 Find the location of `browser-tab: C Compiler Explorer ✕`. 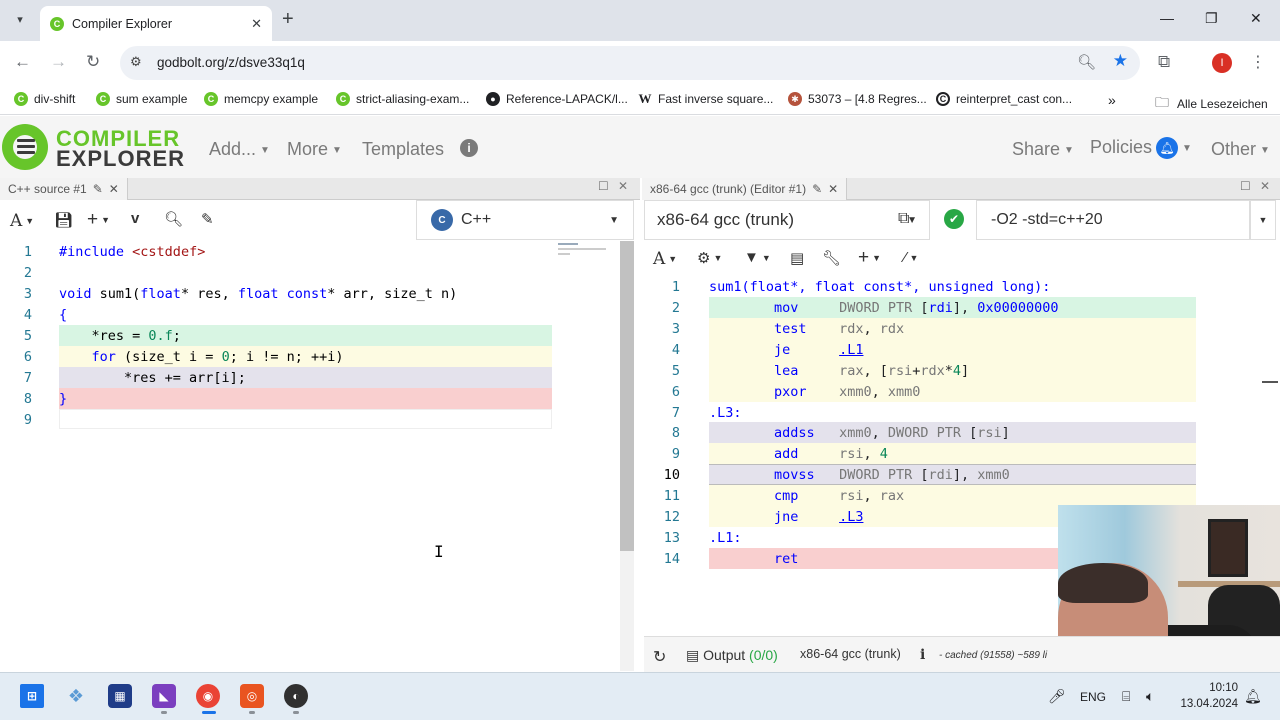

browser-tab: C Compiler Explorer ✕ is located at coordinates (156, 23).